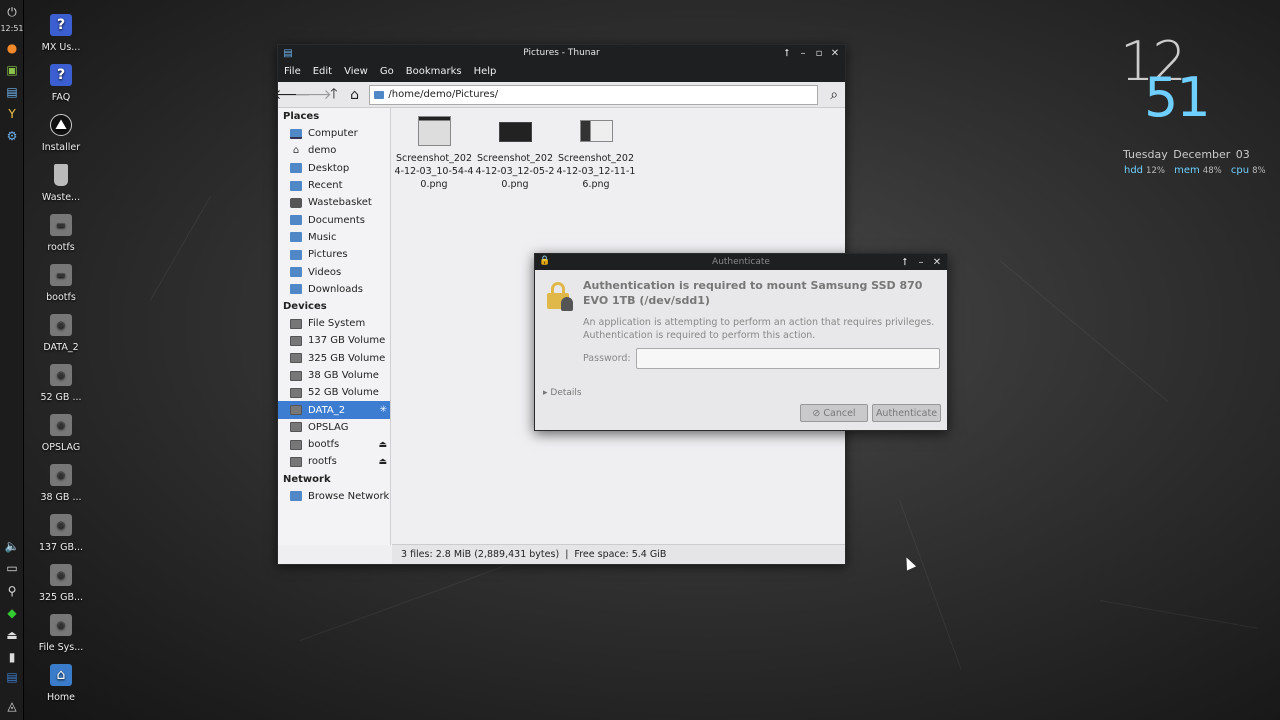 This screenshot has height=720, width=1280. Describe the element at coordinates (322, 71) in the screenshot. I see `menu-edit: Edit` at that location.